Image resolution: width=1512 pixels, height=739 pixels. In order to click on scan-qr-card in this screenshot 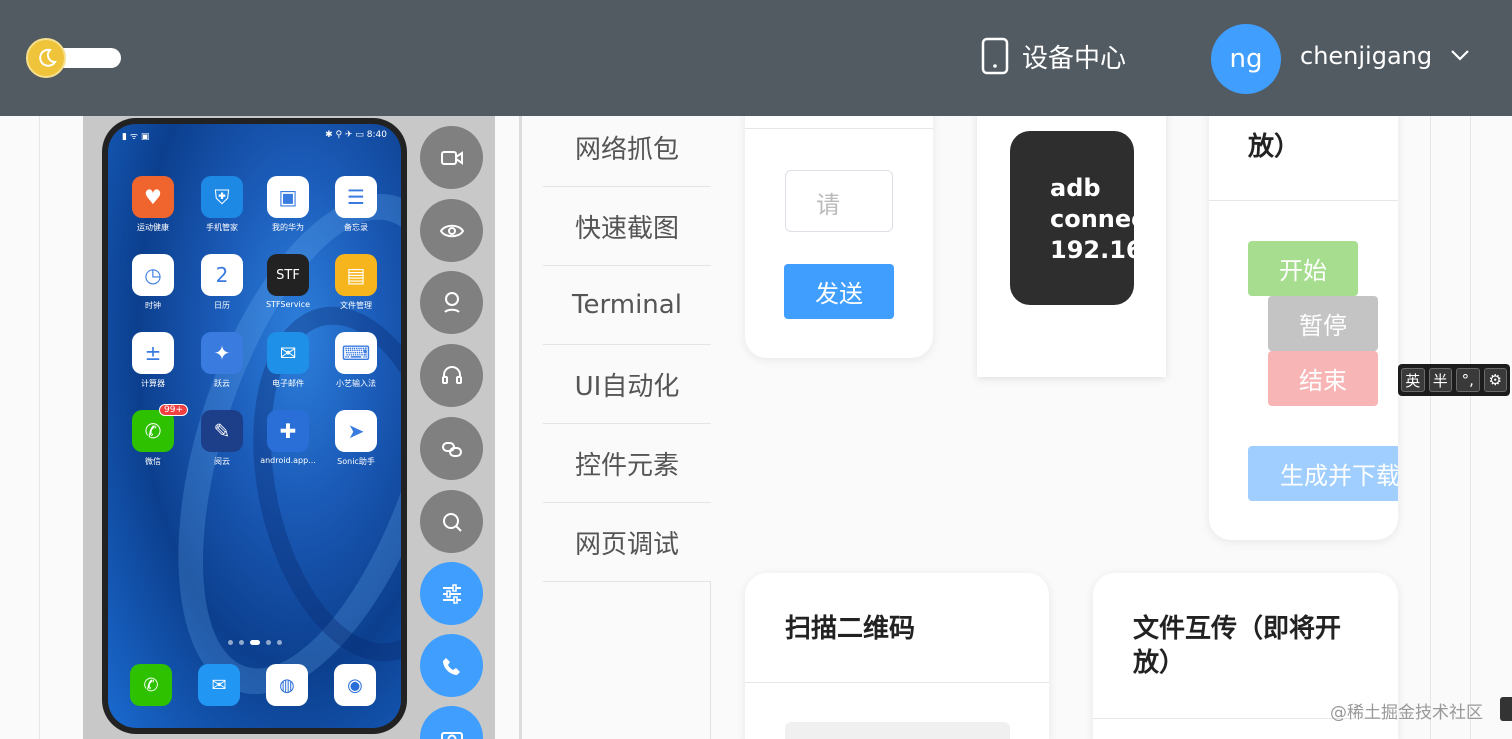, I will do `click(897, 656)`.